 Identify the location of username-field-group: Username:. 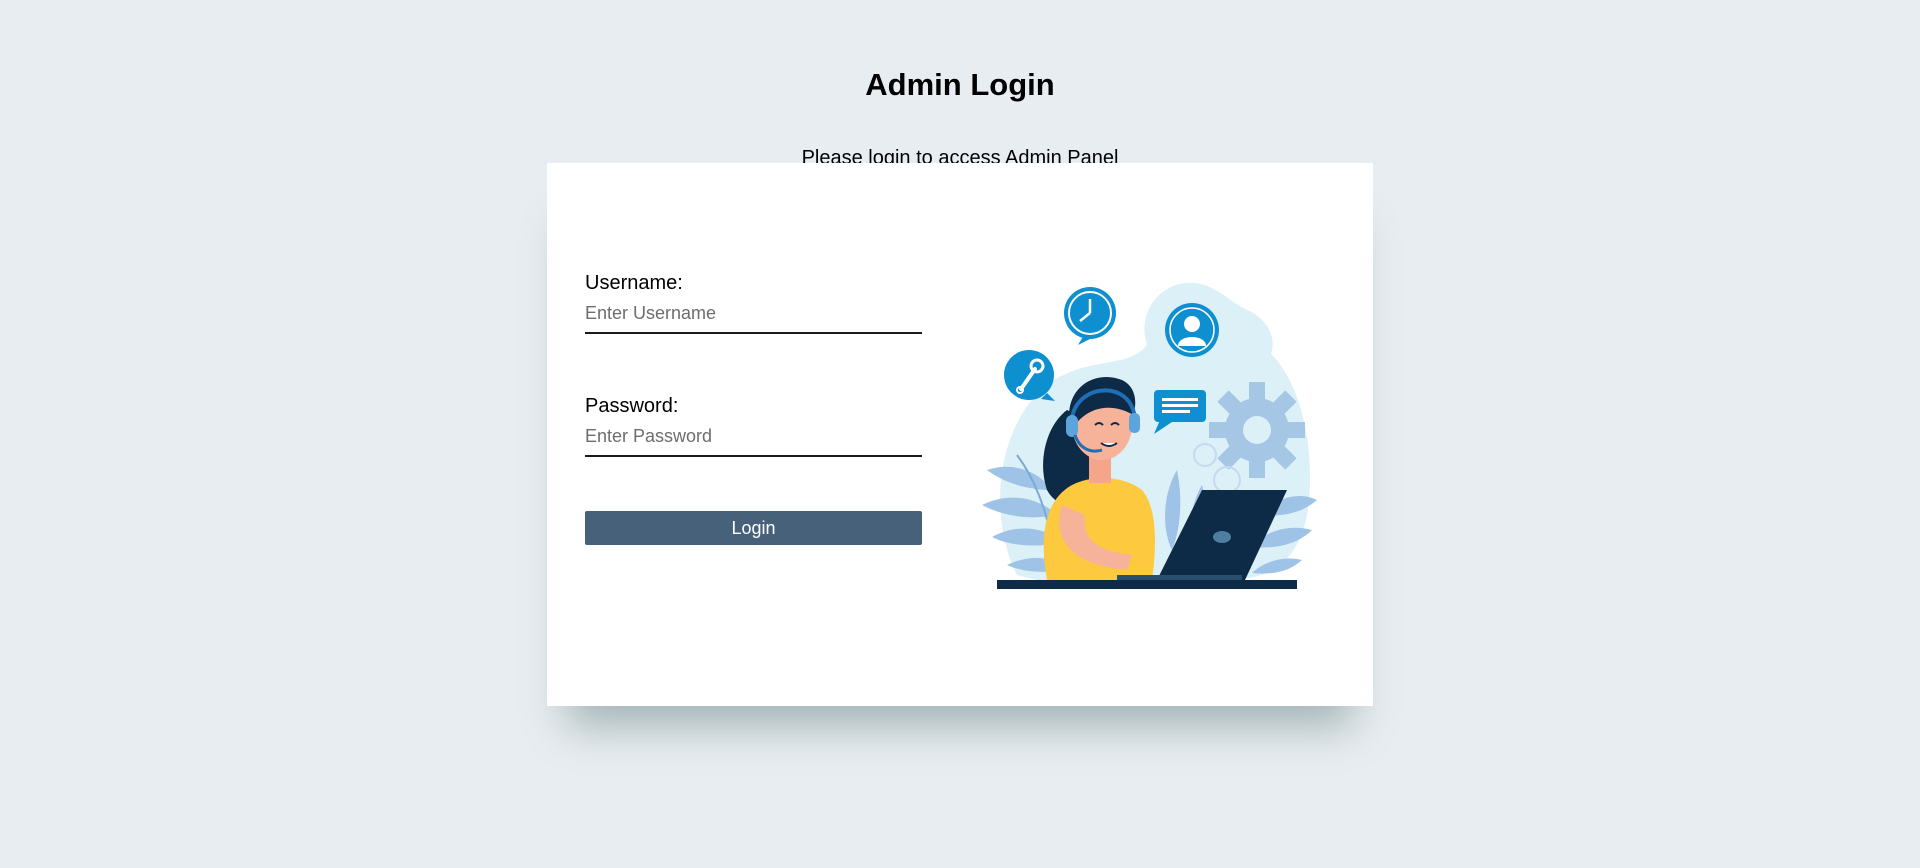
(753, 302).